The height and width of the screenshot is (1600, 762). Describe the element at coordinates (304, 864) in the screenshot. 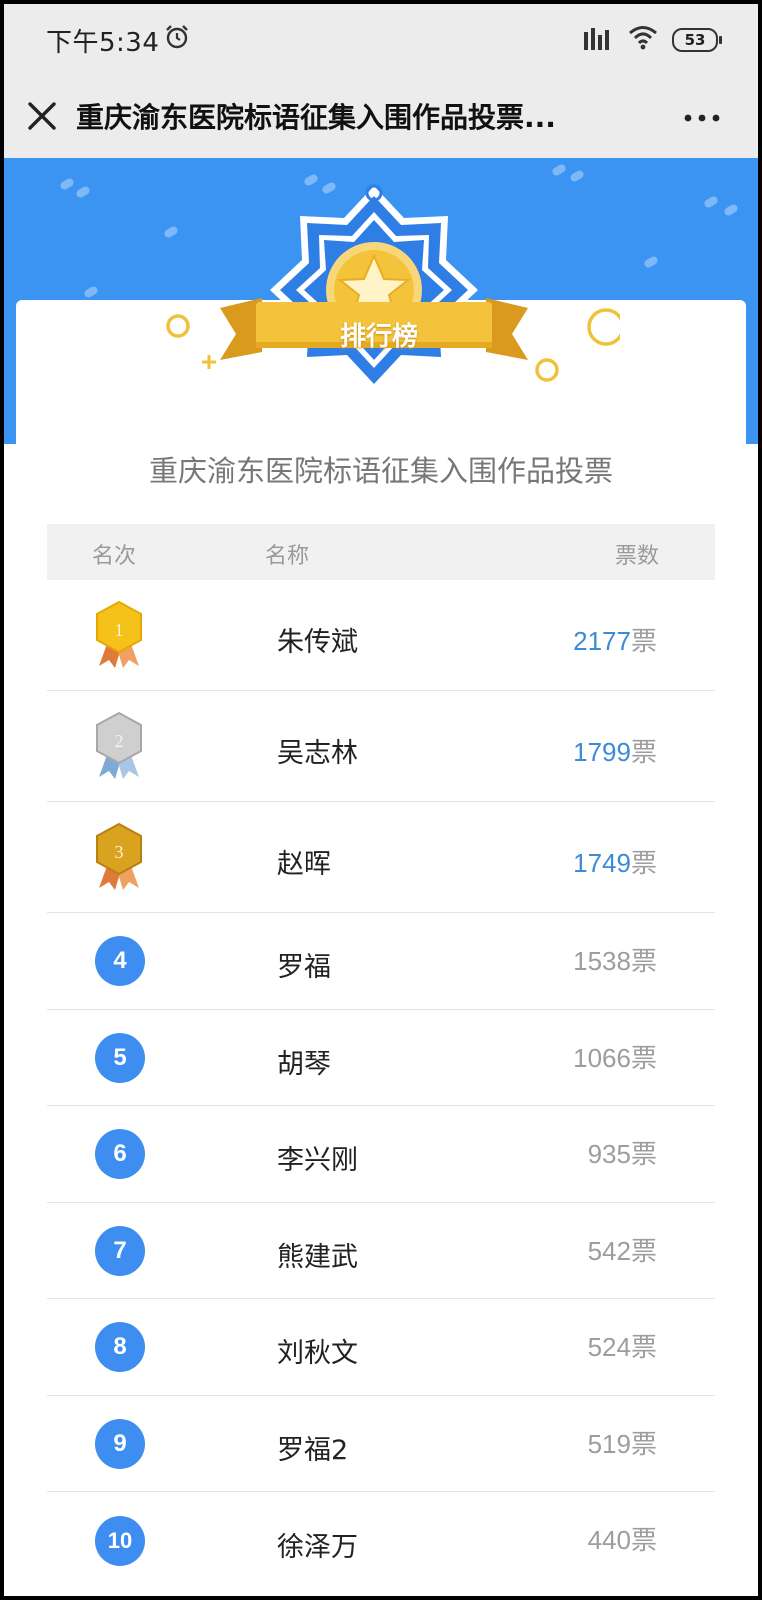

I see `row-name: 赵晖` at that location.